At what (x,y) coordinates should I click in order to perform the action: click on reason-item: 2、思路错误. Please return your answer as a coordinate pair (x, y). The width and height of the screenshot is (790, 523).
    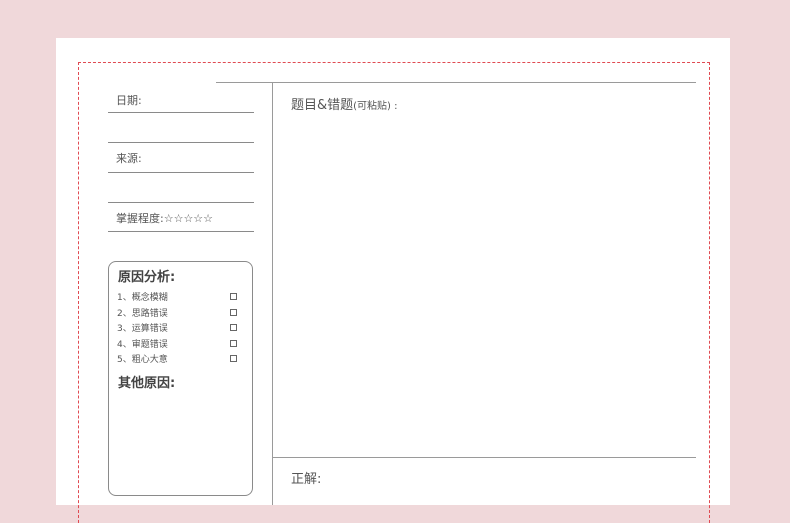
    Looking at the image, I should click on (177, 313).